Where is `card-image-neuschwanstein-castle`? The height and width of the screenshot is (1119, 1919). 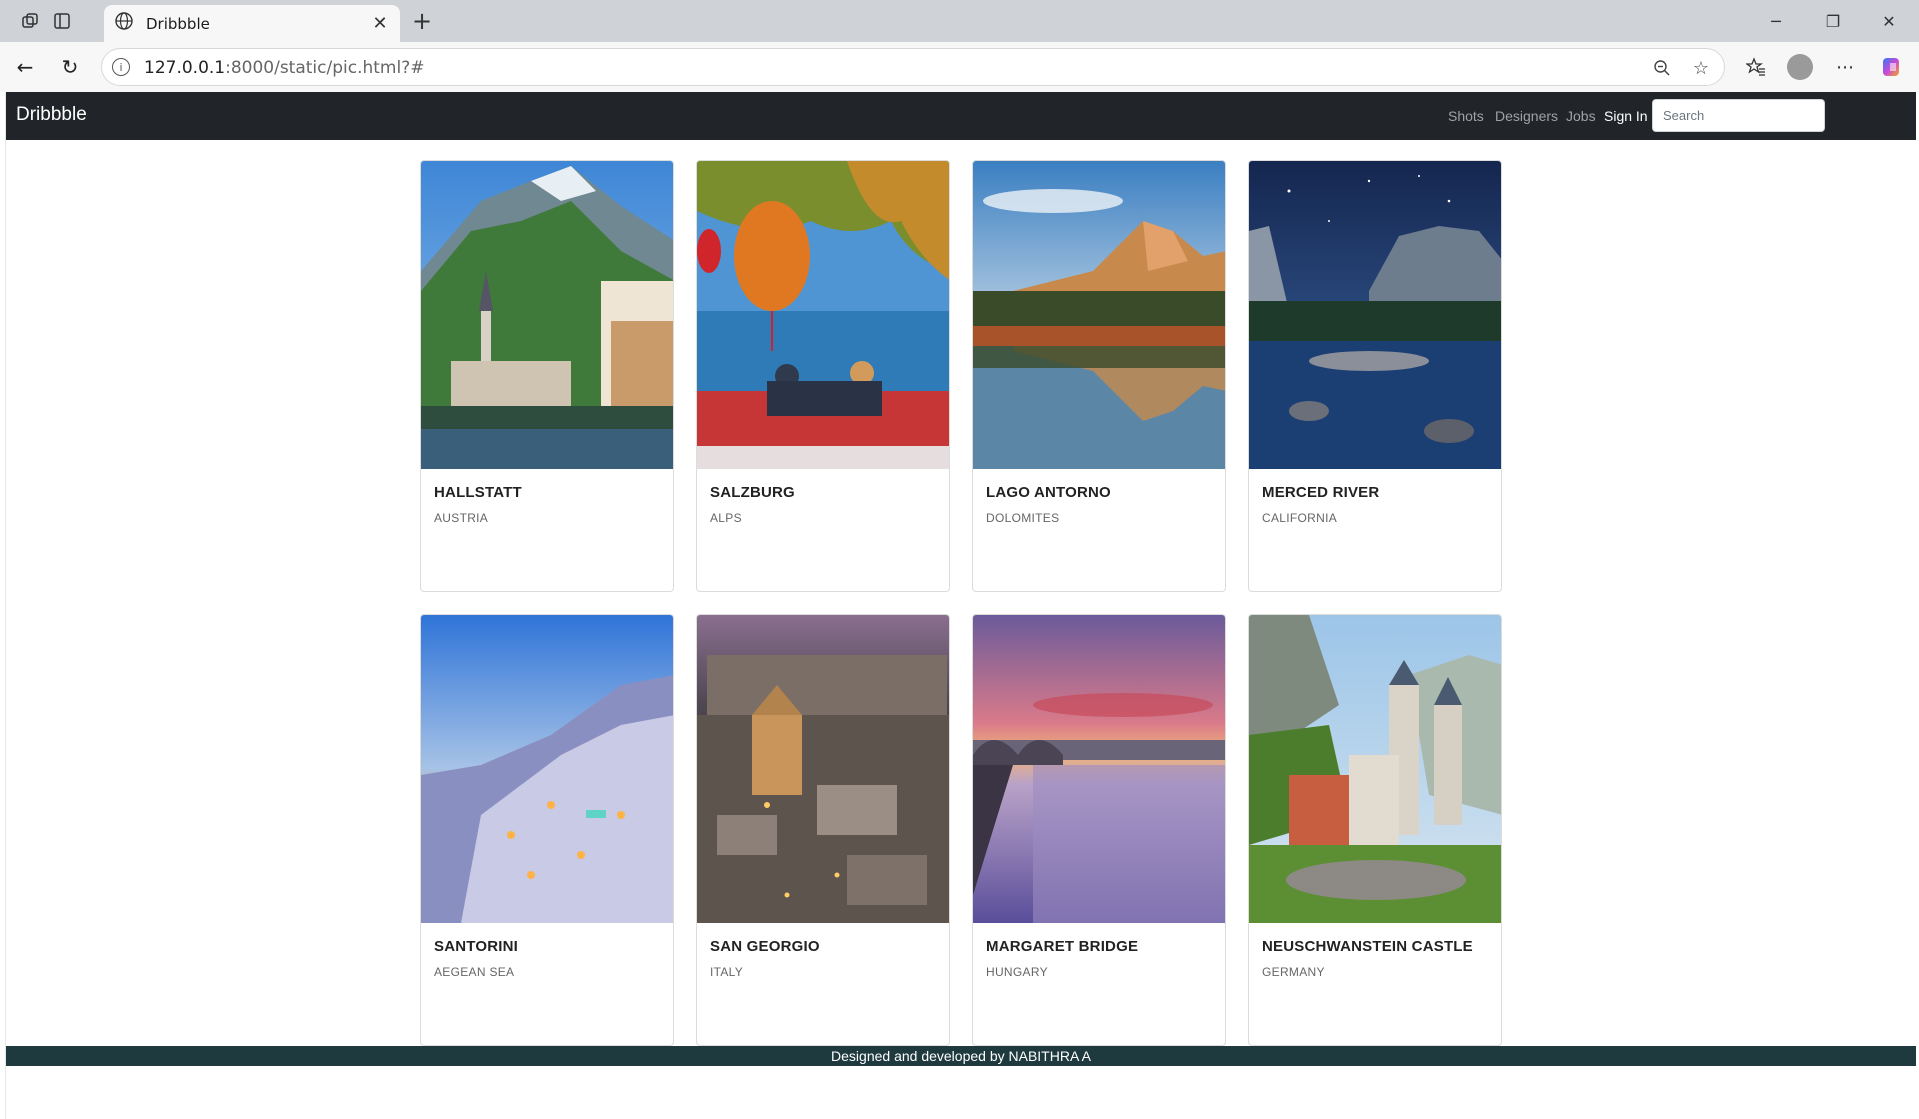
card-image-neuschwanstein-castle is located at coordinates (1375, 769).